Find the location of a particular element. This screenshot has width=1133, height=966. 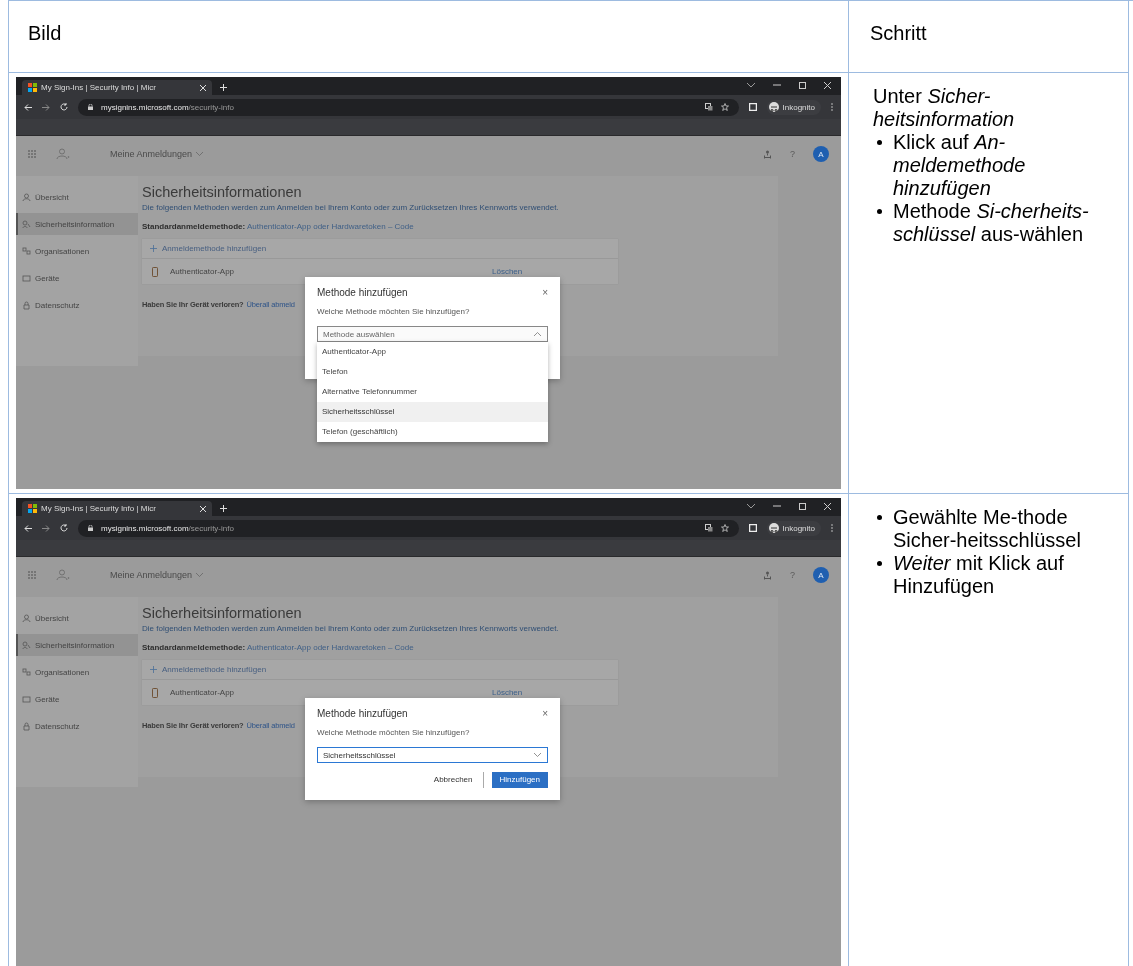

step-text: Methode Si-cherheits-schlüssel aus-wählen is located at coordinates (991, 223).